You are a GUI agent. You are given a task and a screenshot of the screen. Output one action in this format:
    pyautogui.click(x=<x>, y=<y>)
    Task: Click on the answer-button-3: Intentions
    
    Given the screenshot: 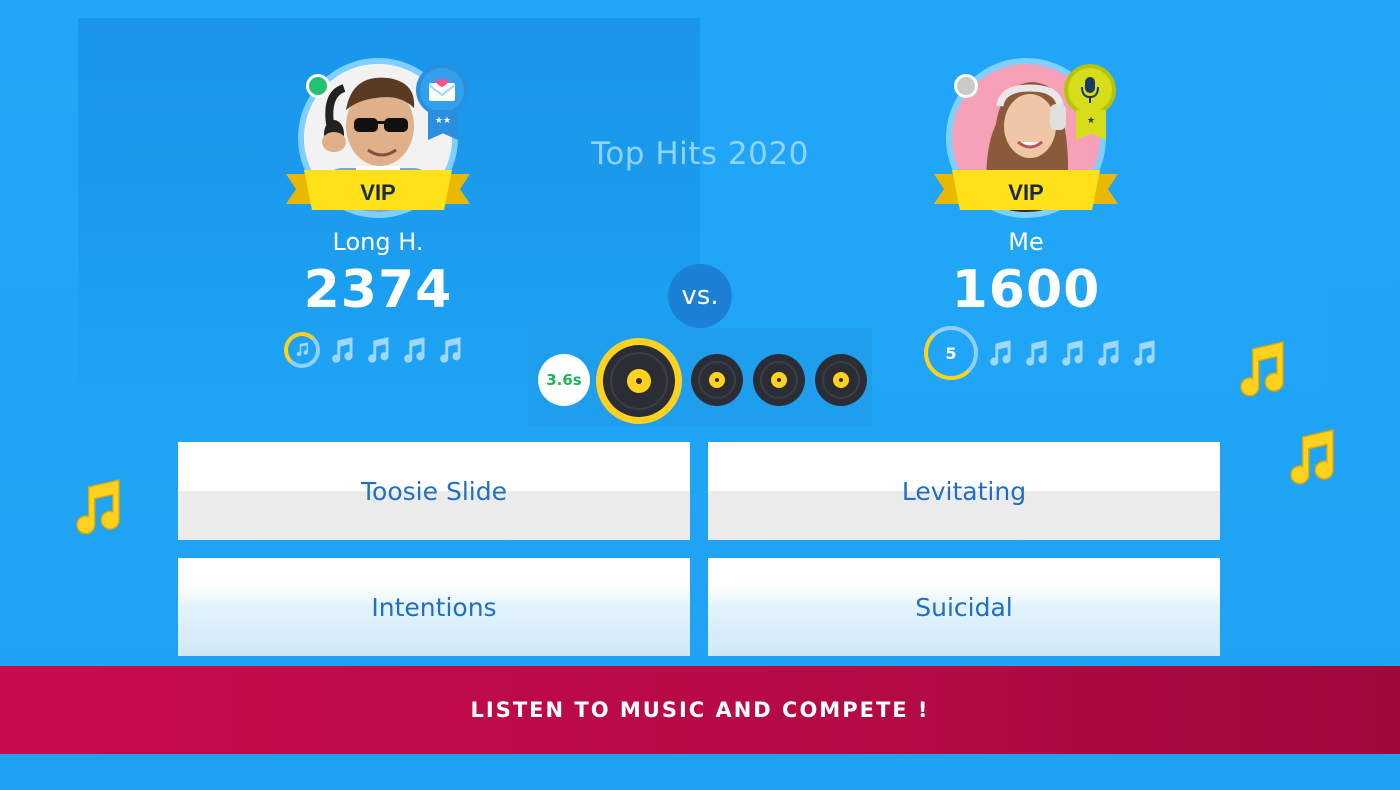 What is the action you would take?
    pyautogui.click(x=434, y=607)
    